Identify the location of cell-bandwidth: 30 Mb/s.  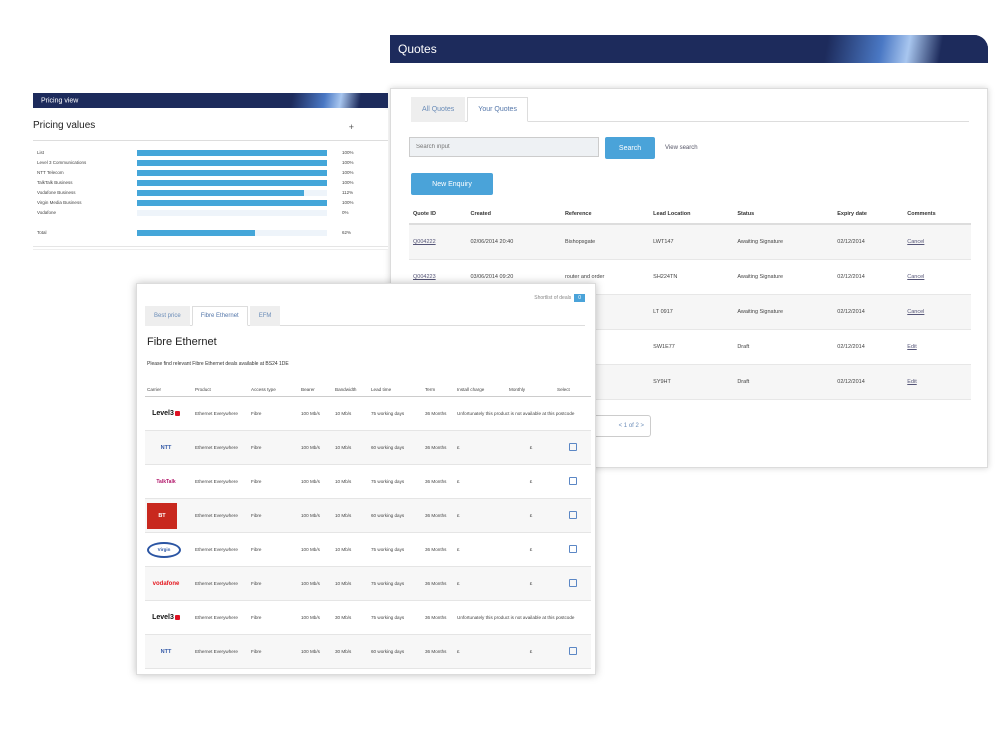
(351, 651).